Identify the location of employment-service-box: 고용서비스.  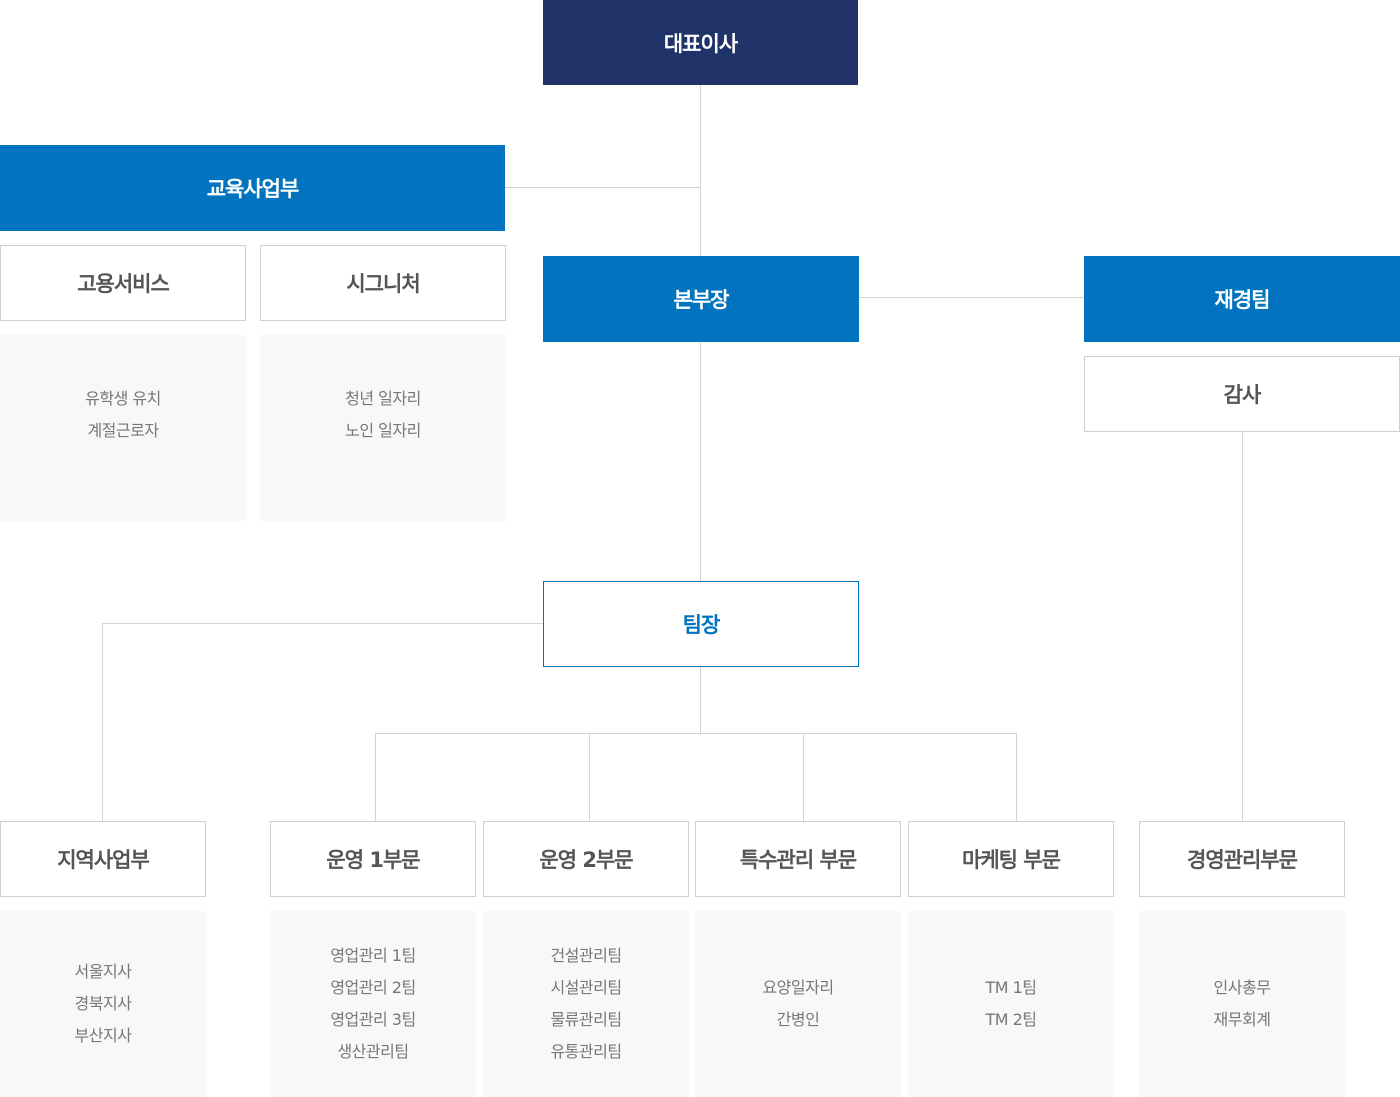
(123, 283).